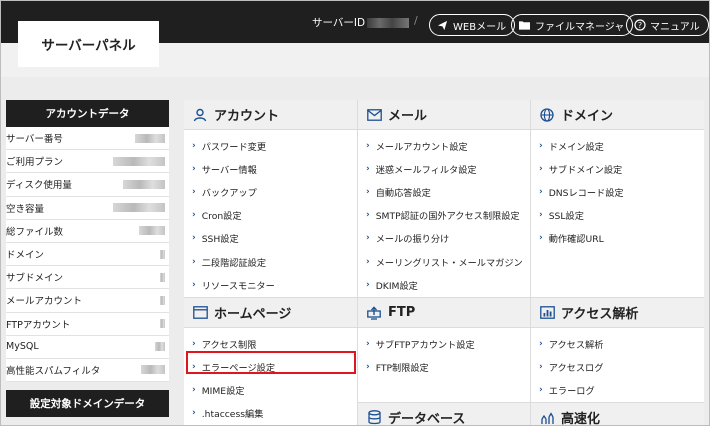  Describe the element at coordinates (87, 278) in the screenshot. I see `sidebar-row: サブドメイン` at that location.